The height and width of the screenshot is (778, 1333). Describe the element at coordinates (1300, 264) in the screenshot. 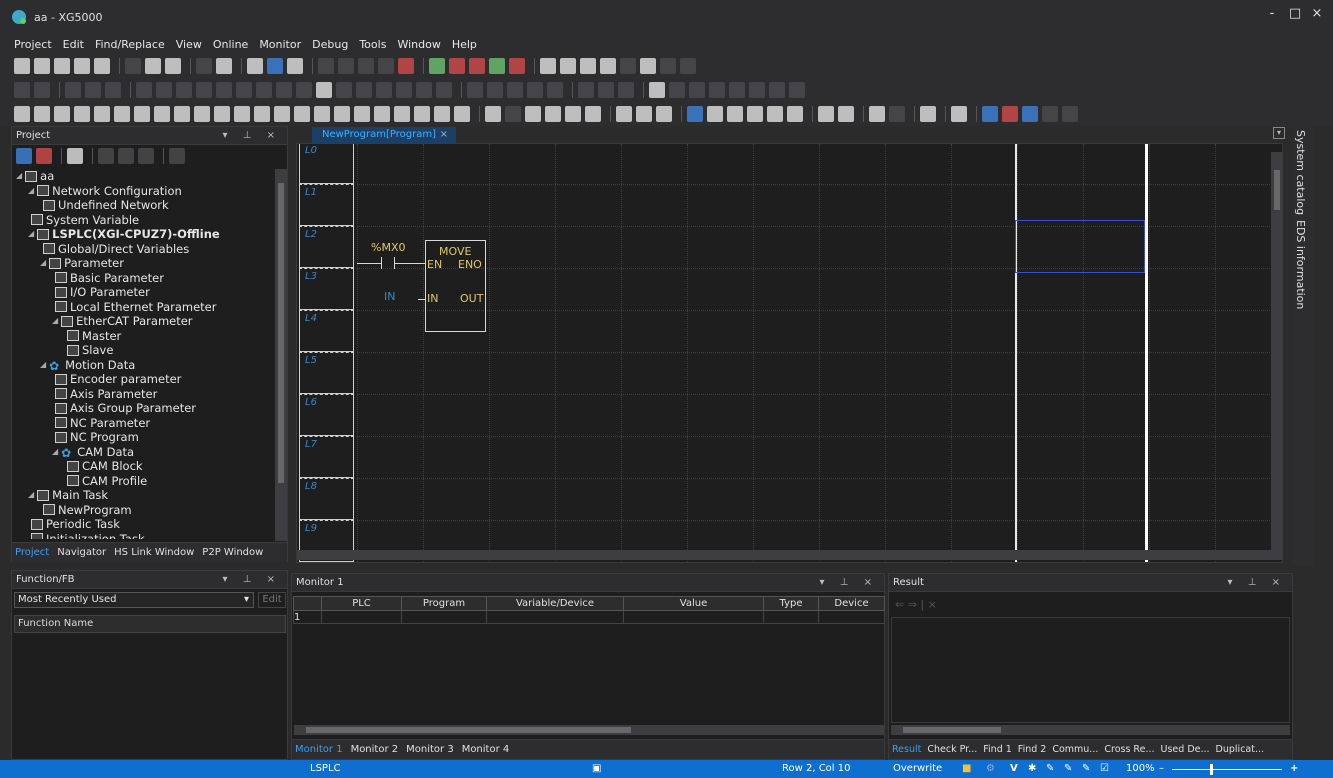

I see `tab-eds-information: EDS information` at that location.